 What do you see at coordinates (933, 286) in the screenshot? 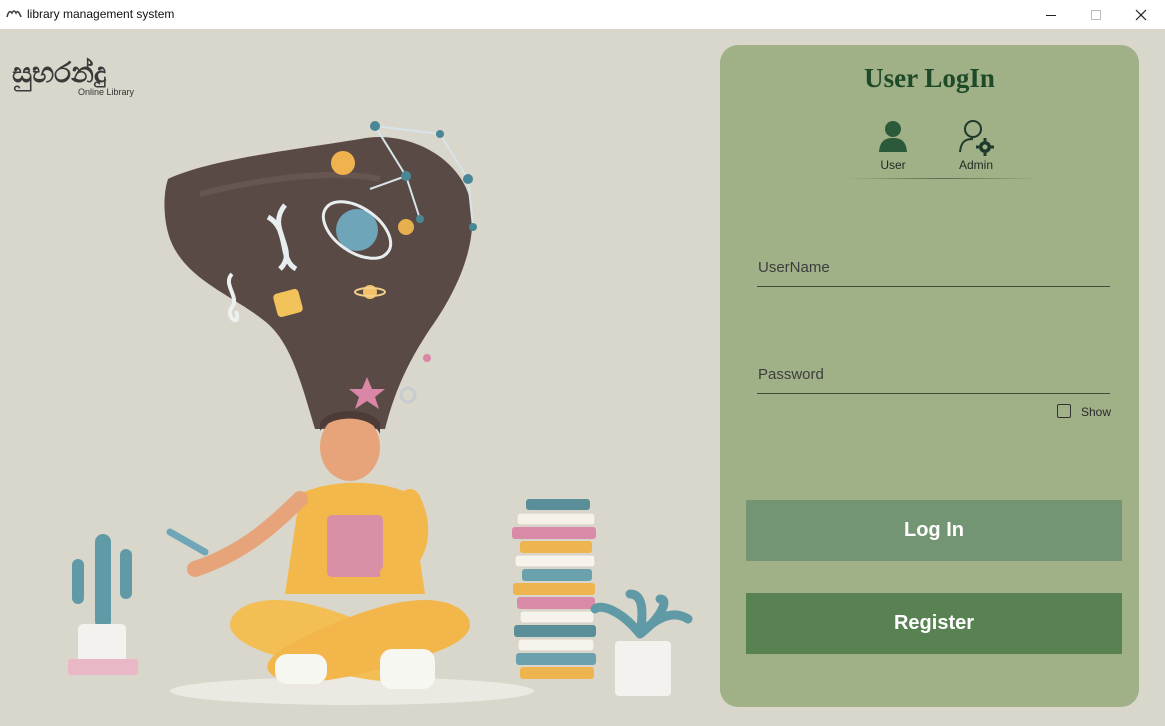
I see `username-underline` at bounding box center [933, 286].